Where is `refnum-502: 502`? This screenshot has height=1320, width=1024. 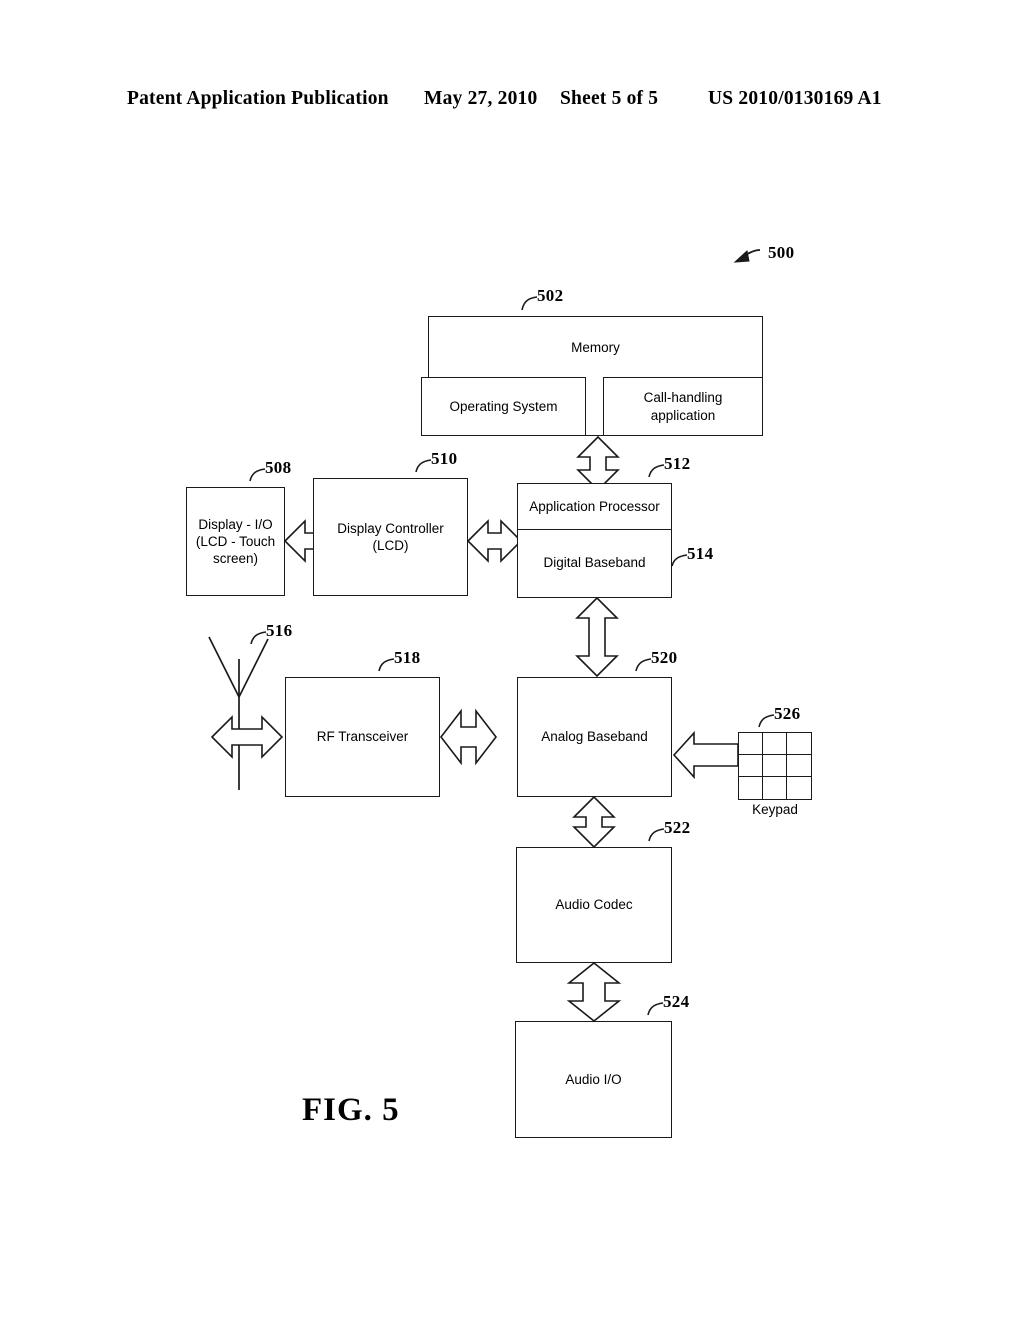 refnum-502: 502 is located at coordinates (550, 295).